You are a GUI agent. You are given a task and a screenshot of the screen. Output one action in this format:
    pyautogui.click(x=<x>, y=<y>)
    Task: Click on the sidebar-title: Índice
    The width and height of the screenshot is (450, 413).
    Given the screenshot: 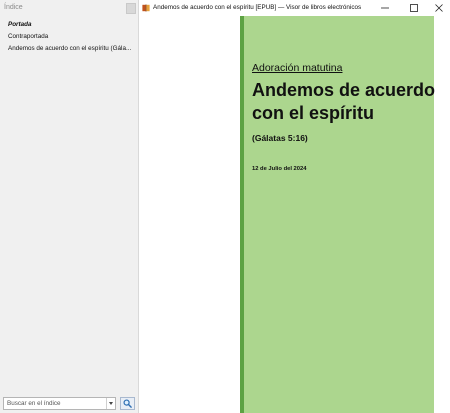 What is the action you would take?
    pyautogui.click(x=13, y=7)
    